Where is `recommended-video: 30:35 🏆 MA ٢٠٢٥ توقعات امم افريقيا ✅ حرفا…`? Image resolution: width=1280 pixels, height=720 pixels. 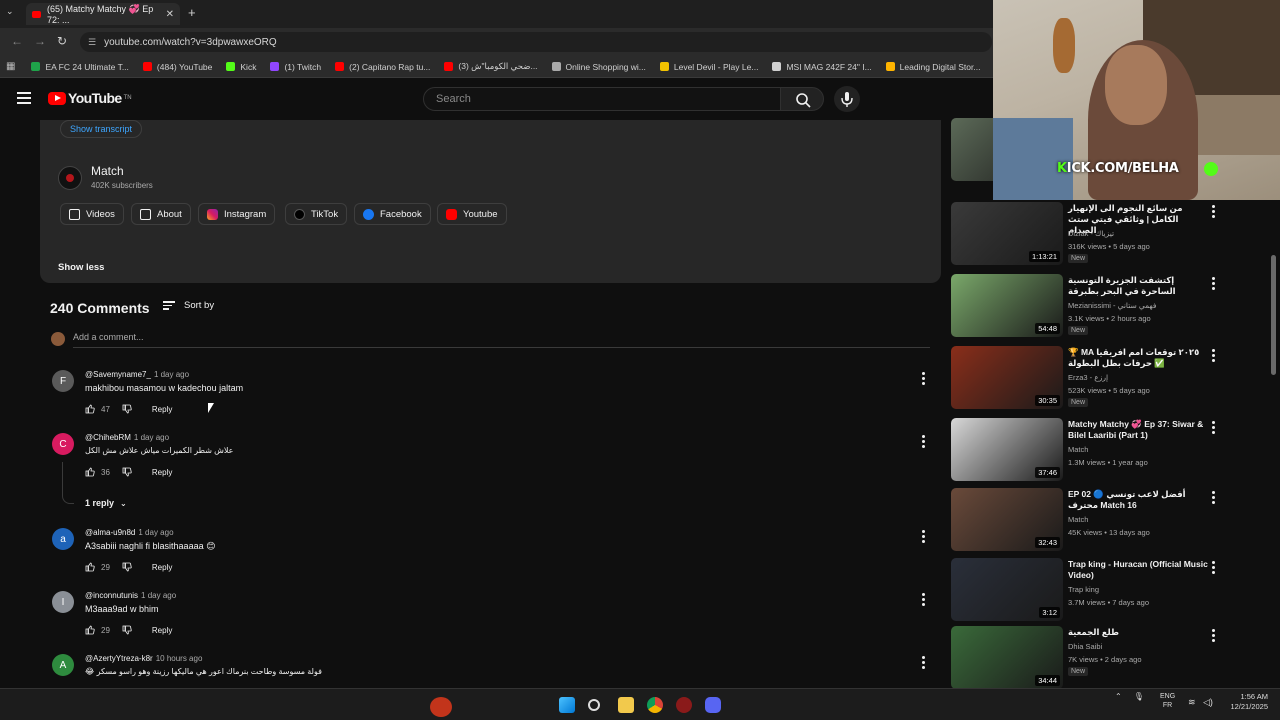 recommended-video: 30:35 🏆 MA ٢٠٢٥ توقعات امم افريقيا ✅ حرفا… is located at coordinates (1110, 379).